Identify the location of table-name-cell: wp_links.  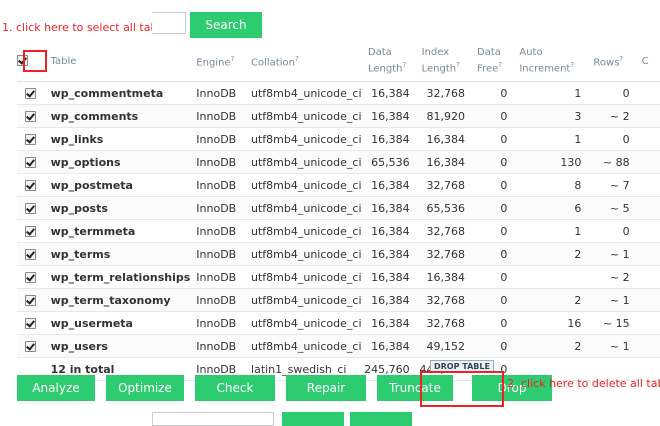
(117, 139).